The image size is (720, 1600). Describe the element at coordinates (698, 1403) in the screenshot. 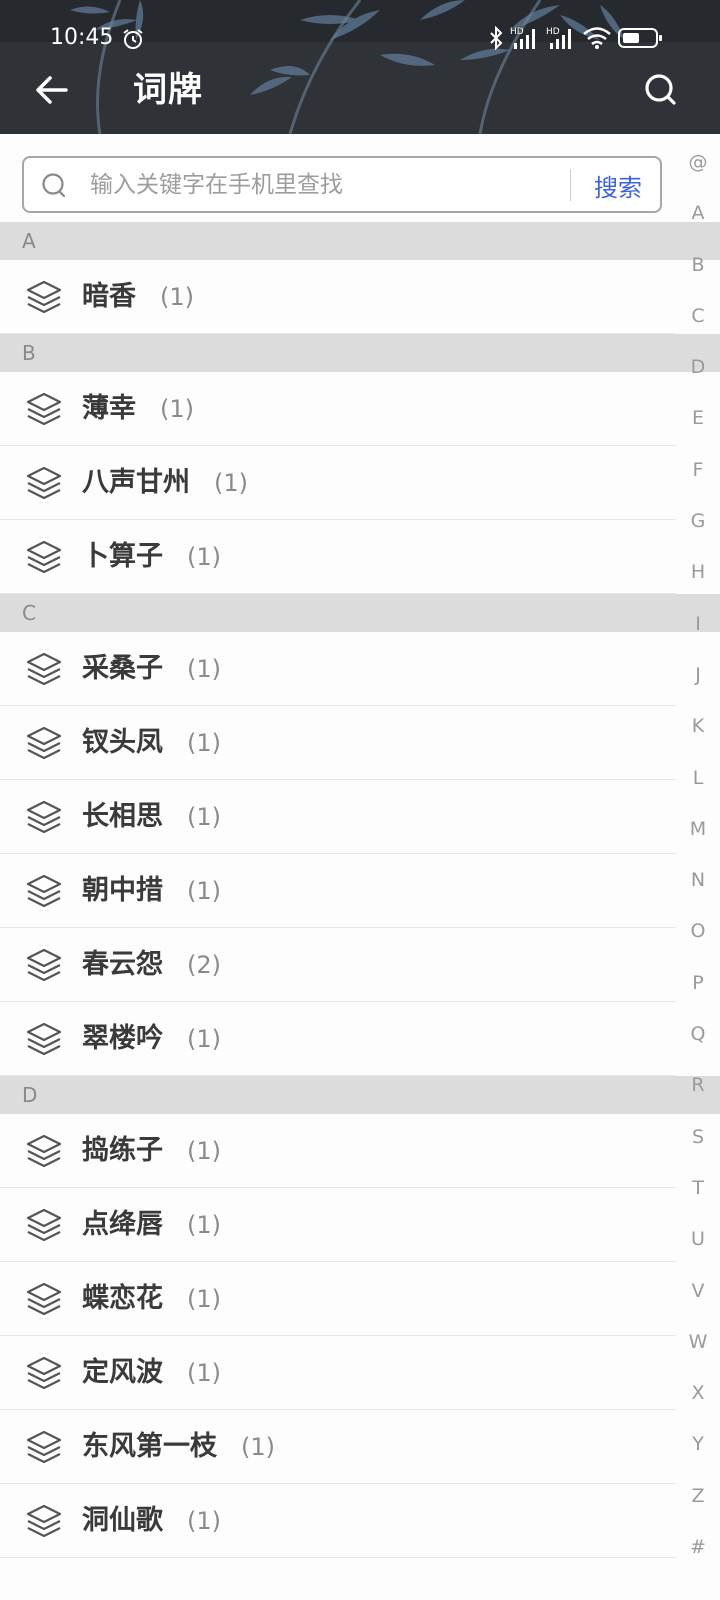

I see `alphabet-index-letter: X` at that location.